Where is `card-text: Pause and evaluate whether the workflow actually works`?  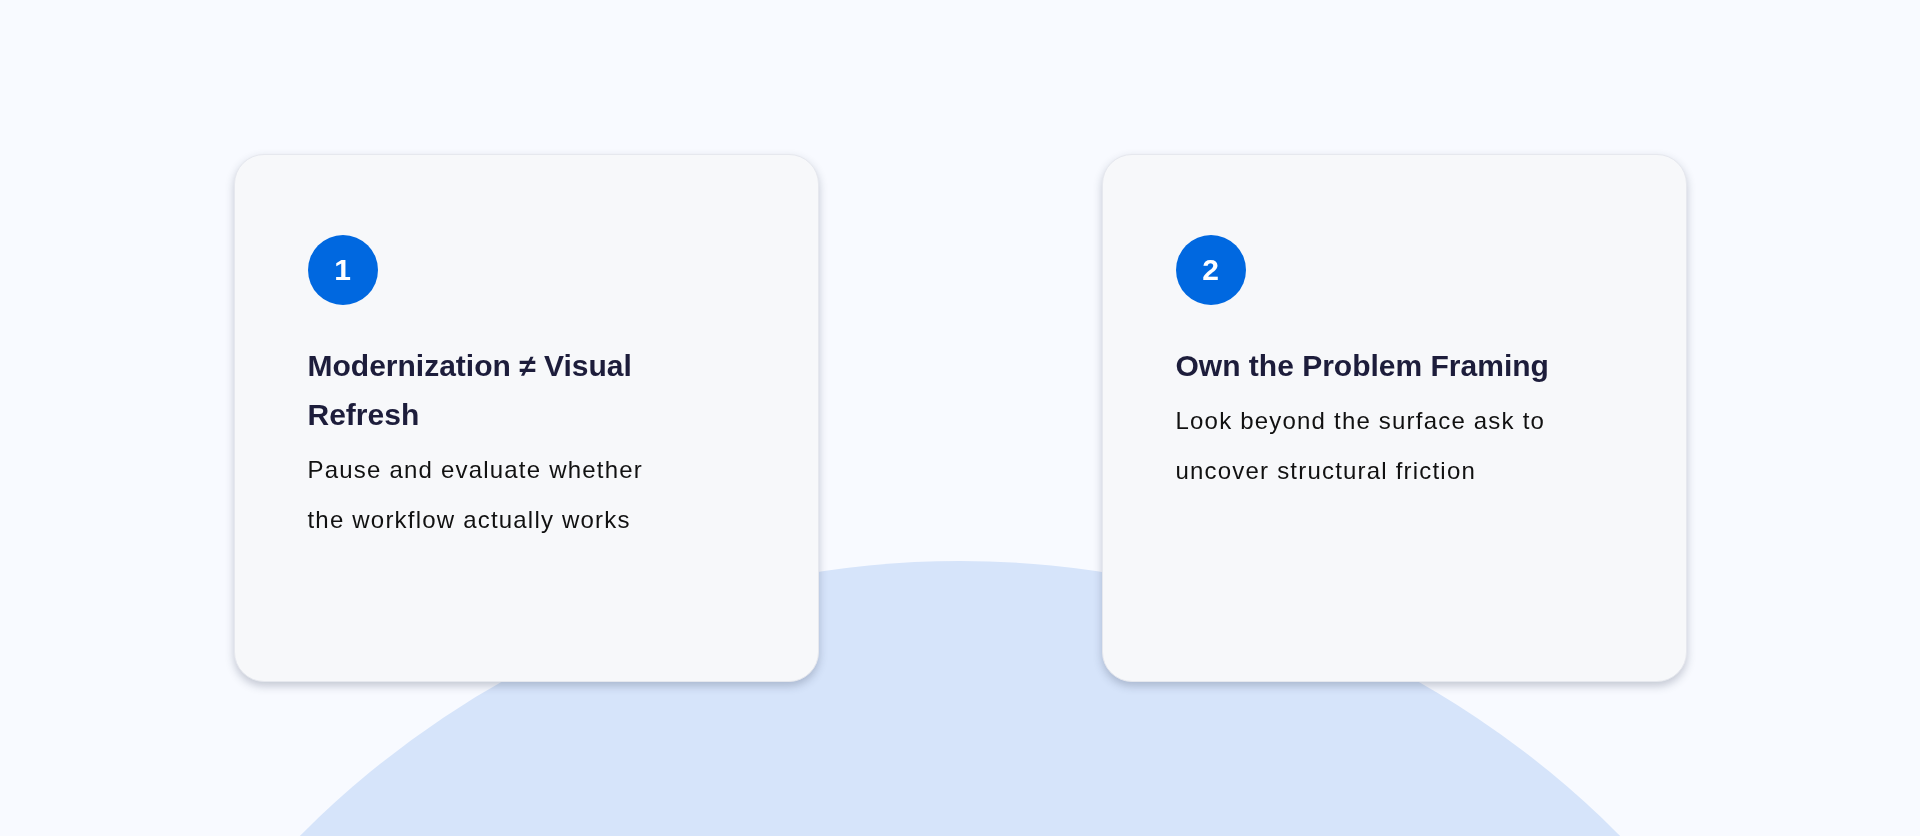
card-text: Pause and evaluate whether the workflow actually works is located at coordinates (475, 495).